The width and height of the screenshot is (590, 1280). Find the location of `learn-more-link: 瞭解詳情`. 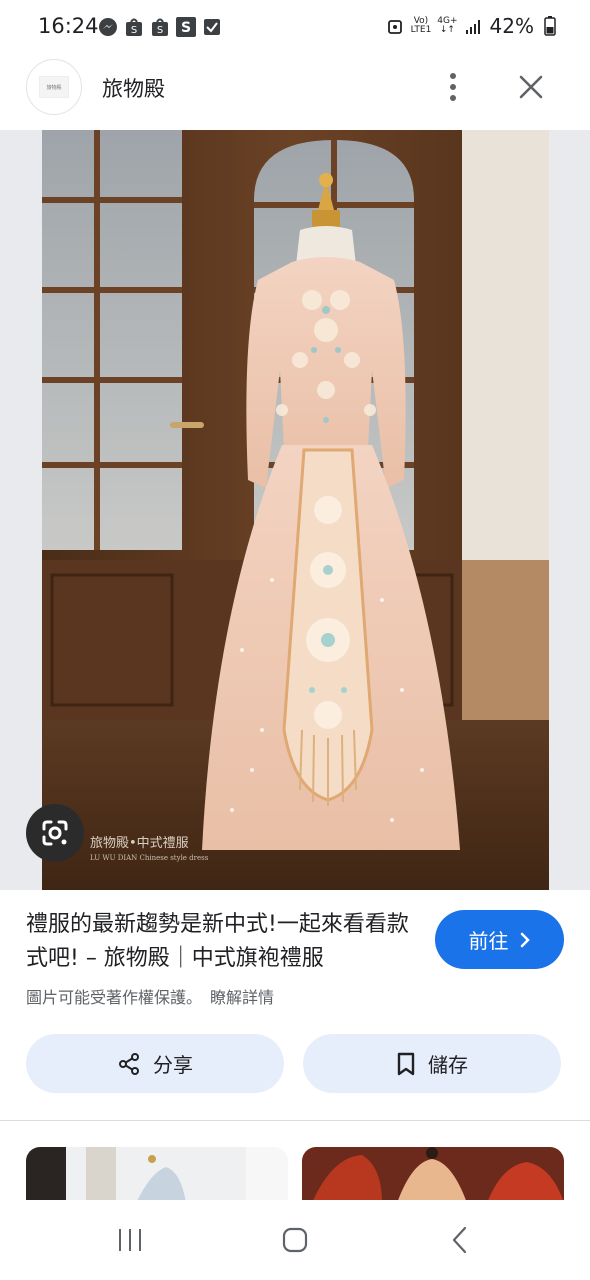

learn-more-link: 瞭解詳情 is located at coordinates (242, 997).